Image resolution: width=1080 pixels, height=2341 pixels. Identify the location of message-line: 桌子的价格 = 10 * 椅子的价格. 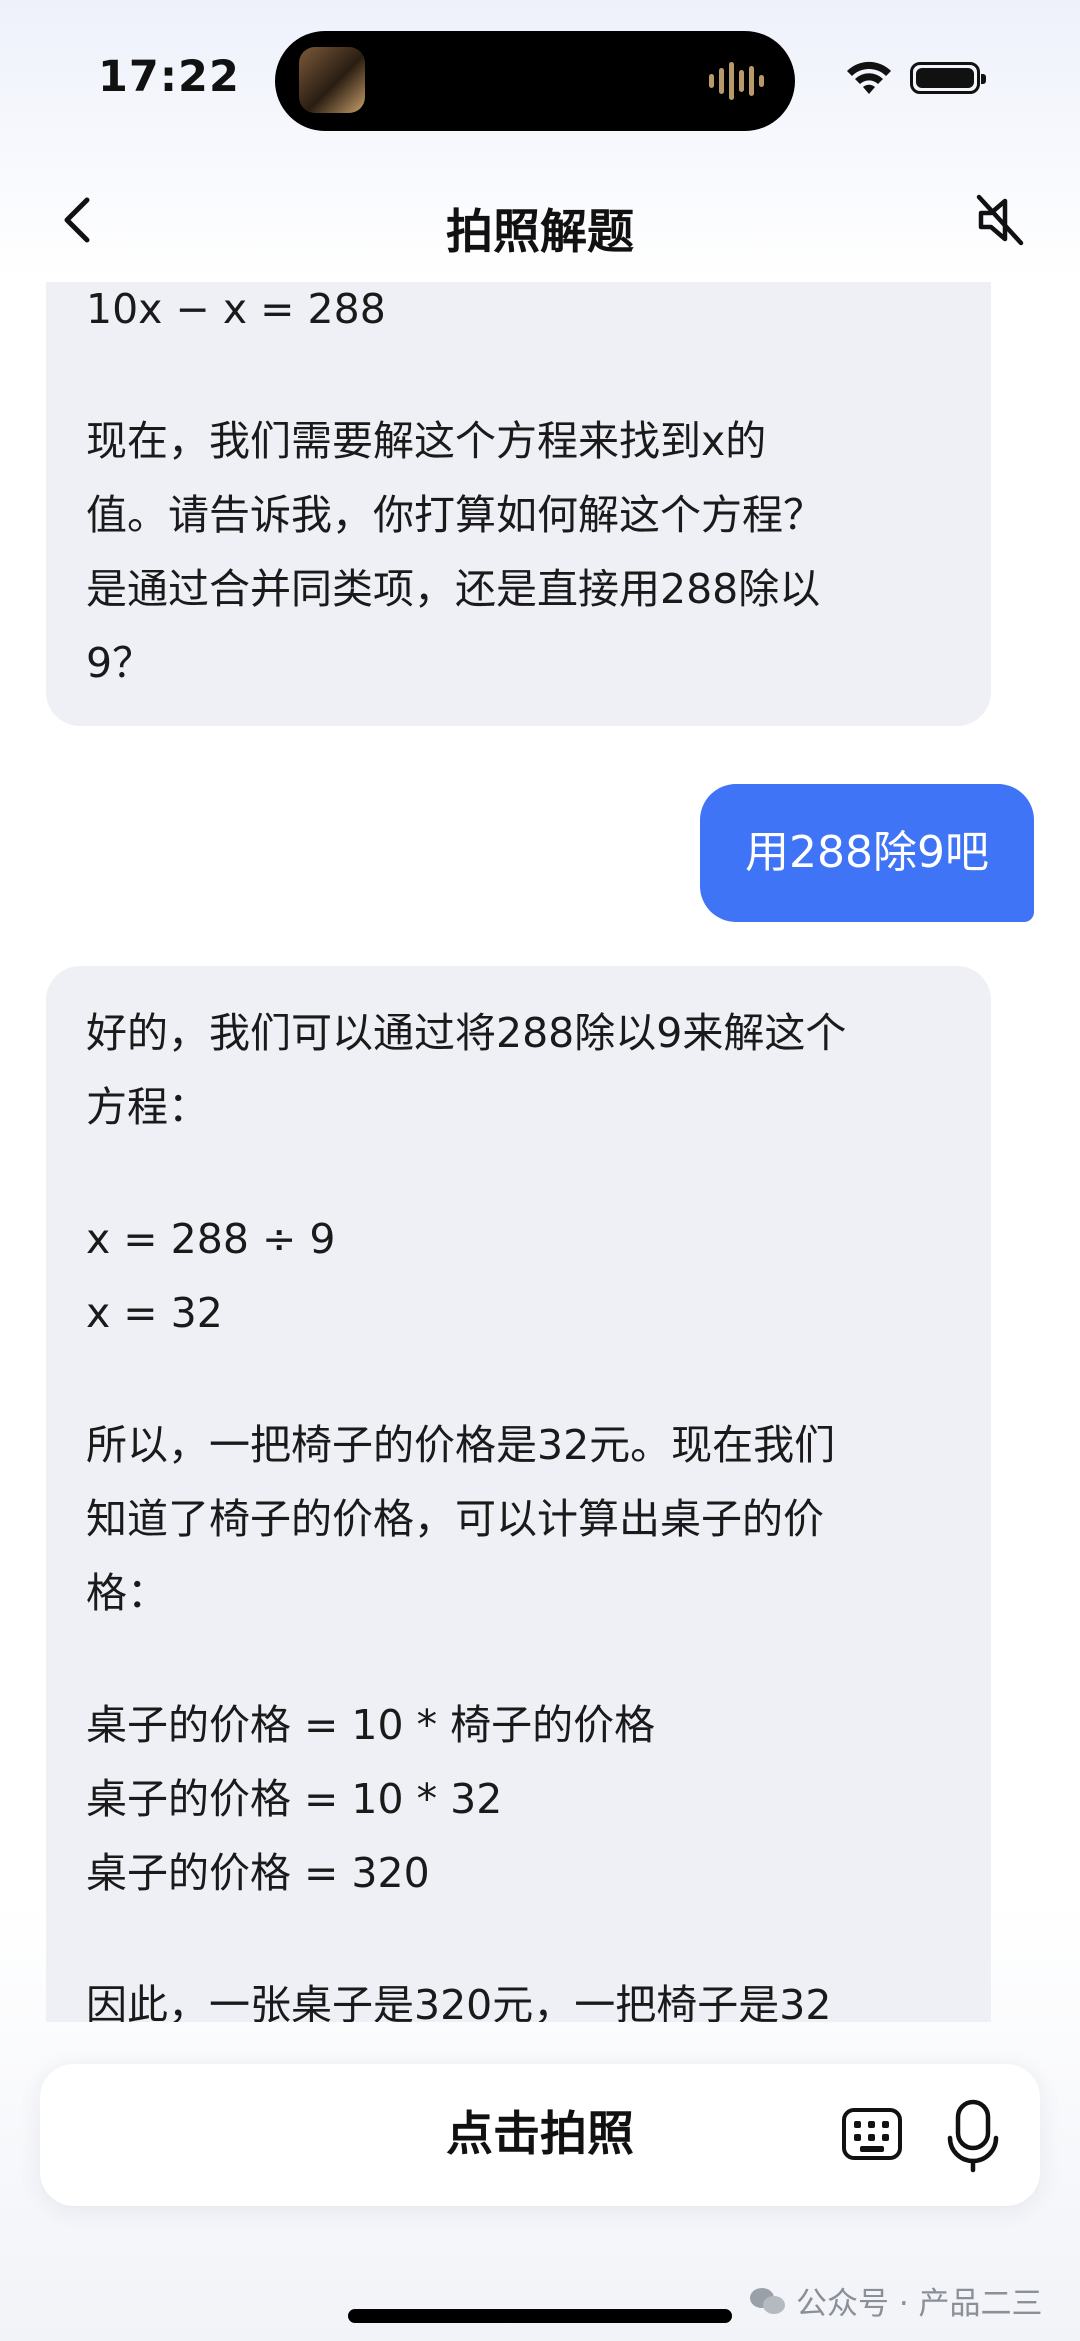
(371, 1725).